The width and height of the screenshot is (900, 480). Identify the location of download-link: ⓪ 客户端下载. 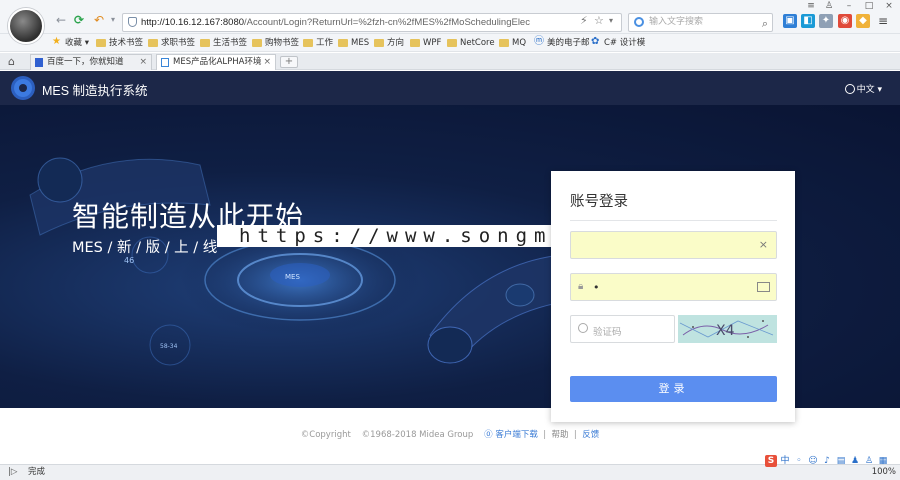
(511, 435).